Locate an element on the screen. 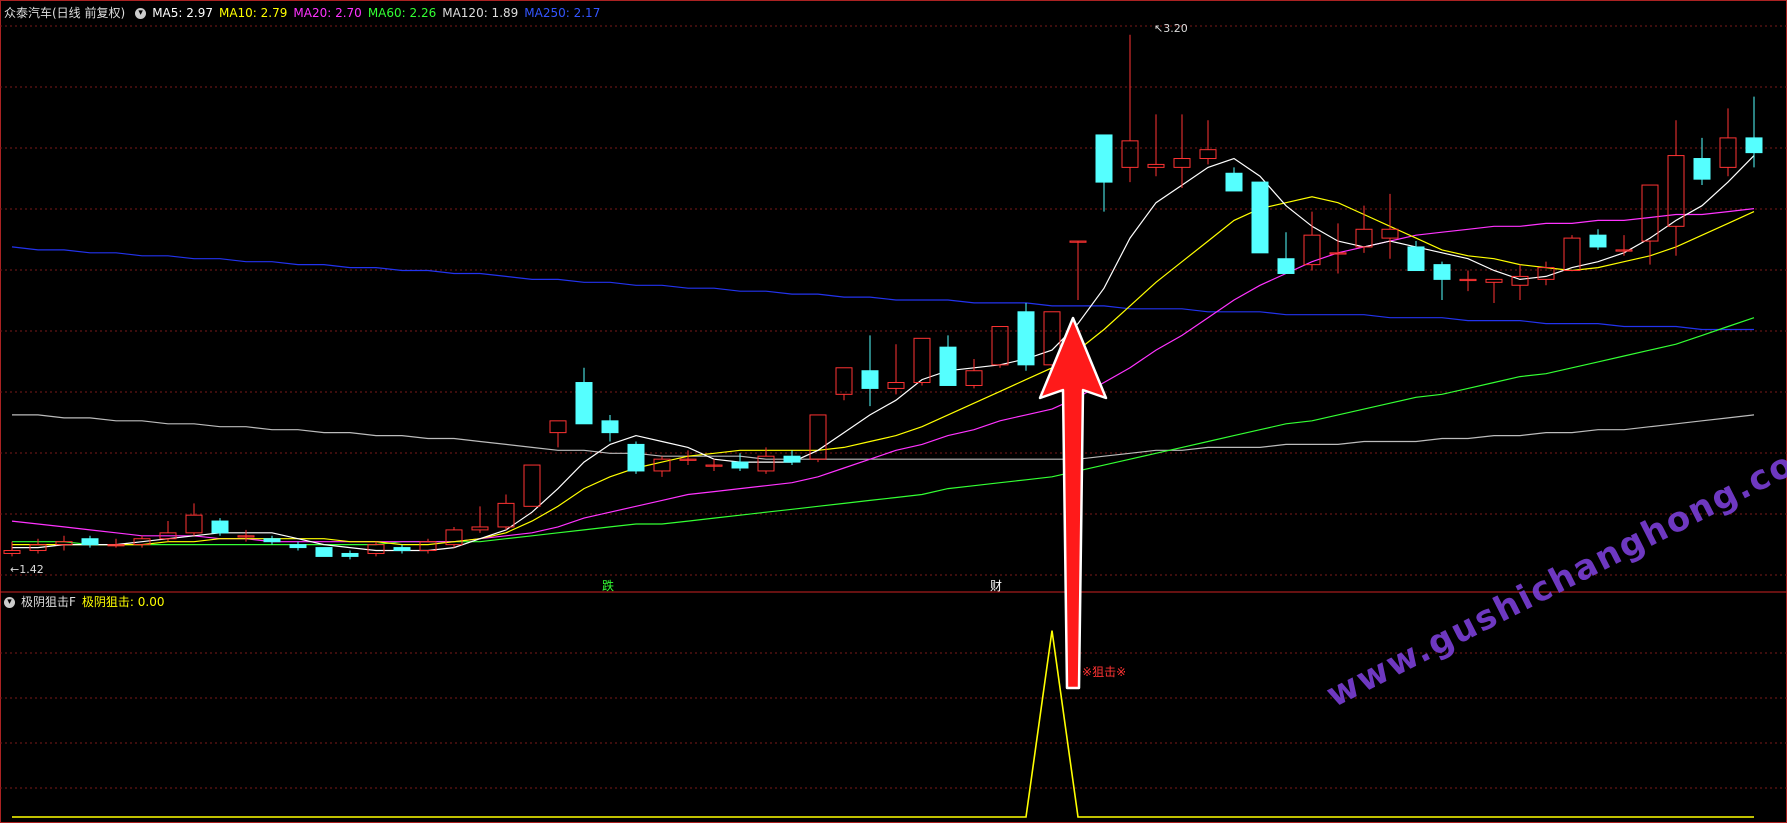 The height and width of the screenshot is (823, 1787). ma-label-4: MA120: 1.89 is located at coordinates (480, 13).